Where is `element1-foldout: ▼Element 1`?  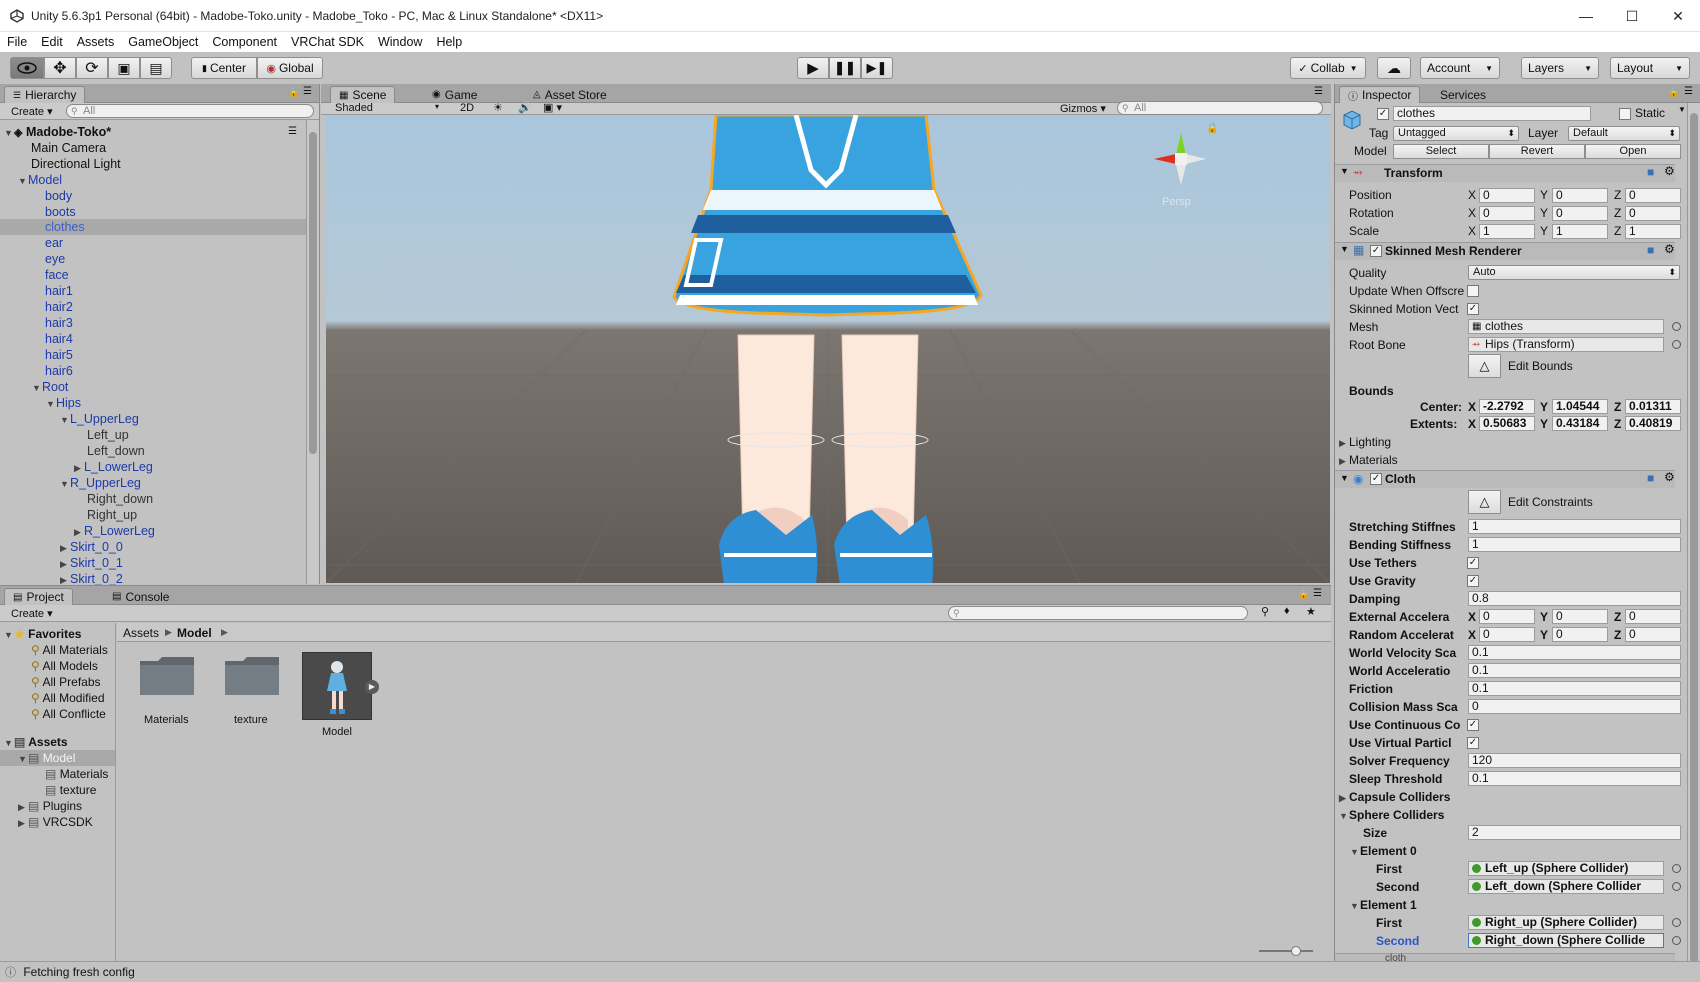
element1-foldout: ▼Element 1 is located at coordinates (1383, 905).